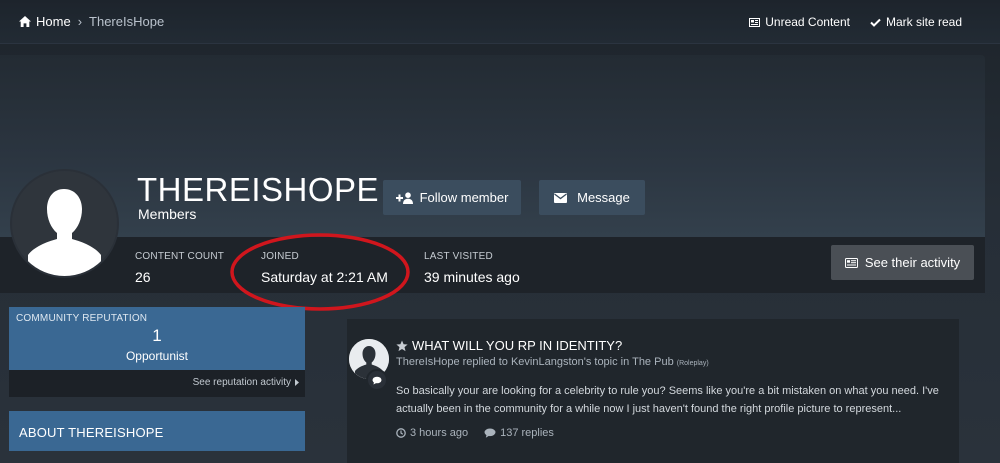 The height and width of the screenshot is (463, 1000). I want to click on content-count-value: 26, so click(143, 277).